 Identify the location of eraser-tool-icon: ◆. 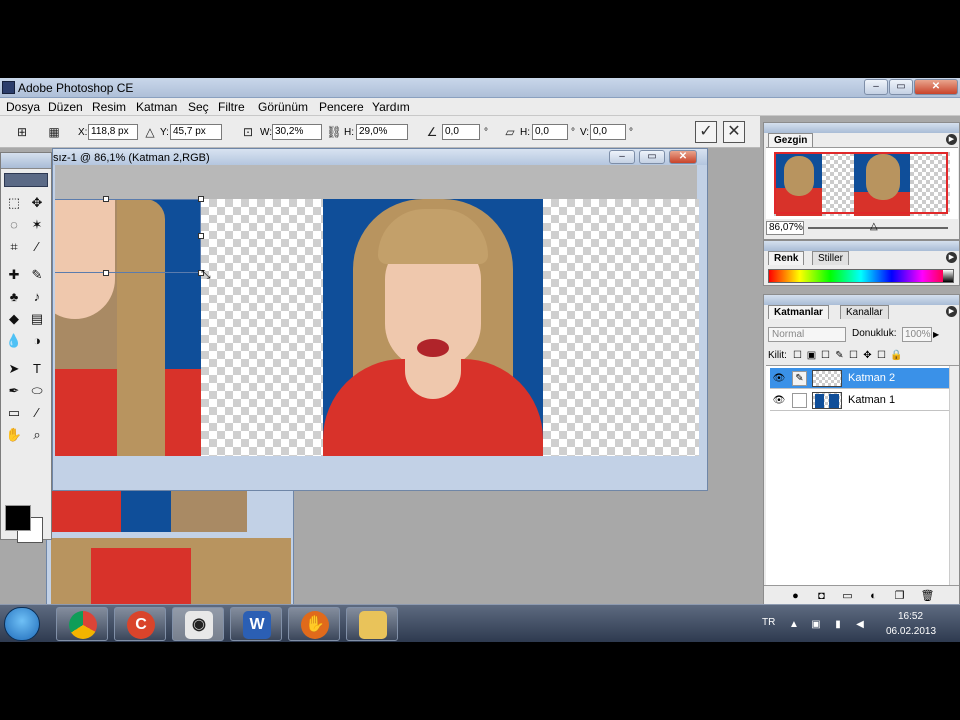
(14, 319).